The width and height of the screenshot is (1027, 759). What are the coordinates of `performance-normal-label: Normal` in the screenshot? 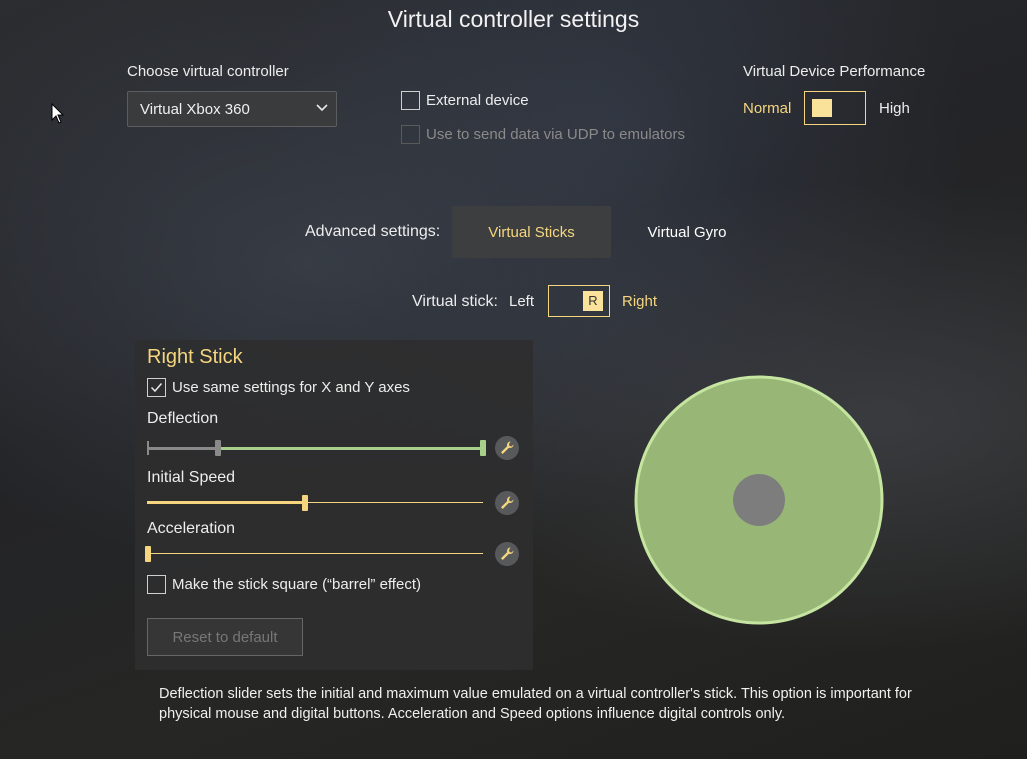 It's located at (767, 108).